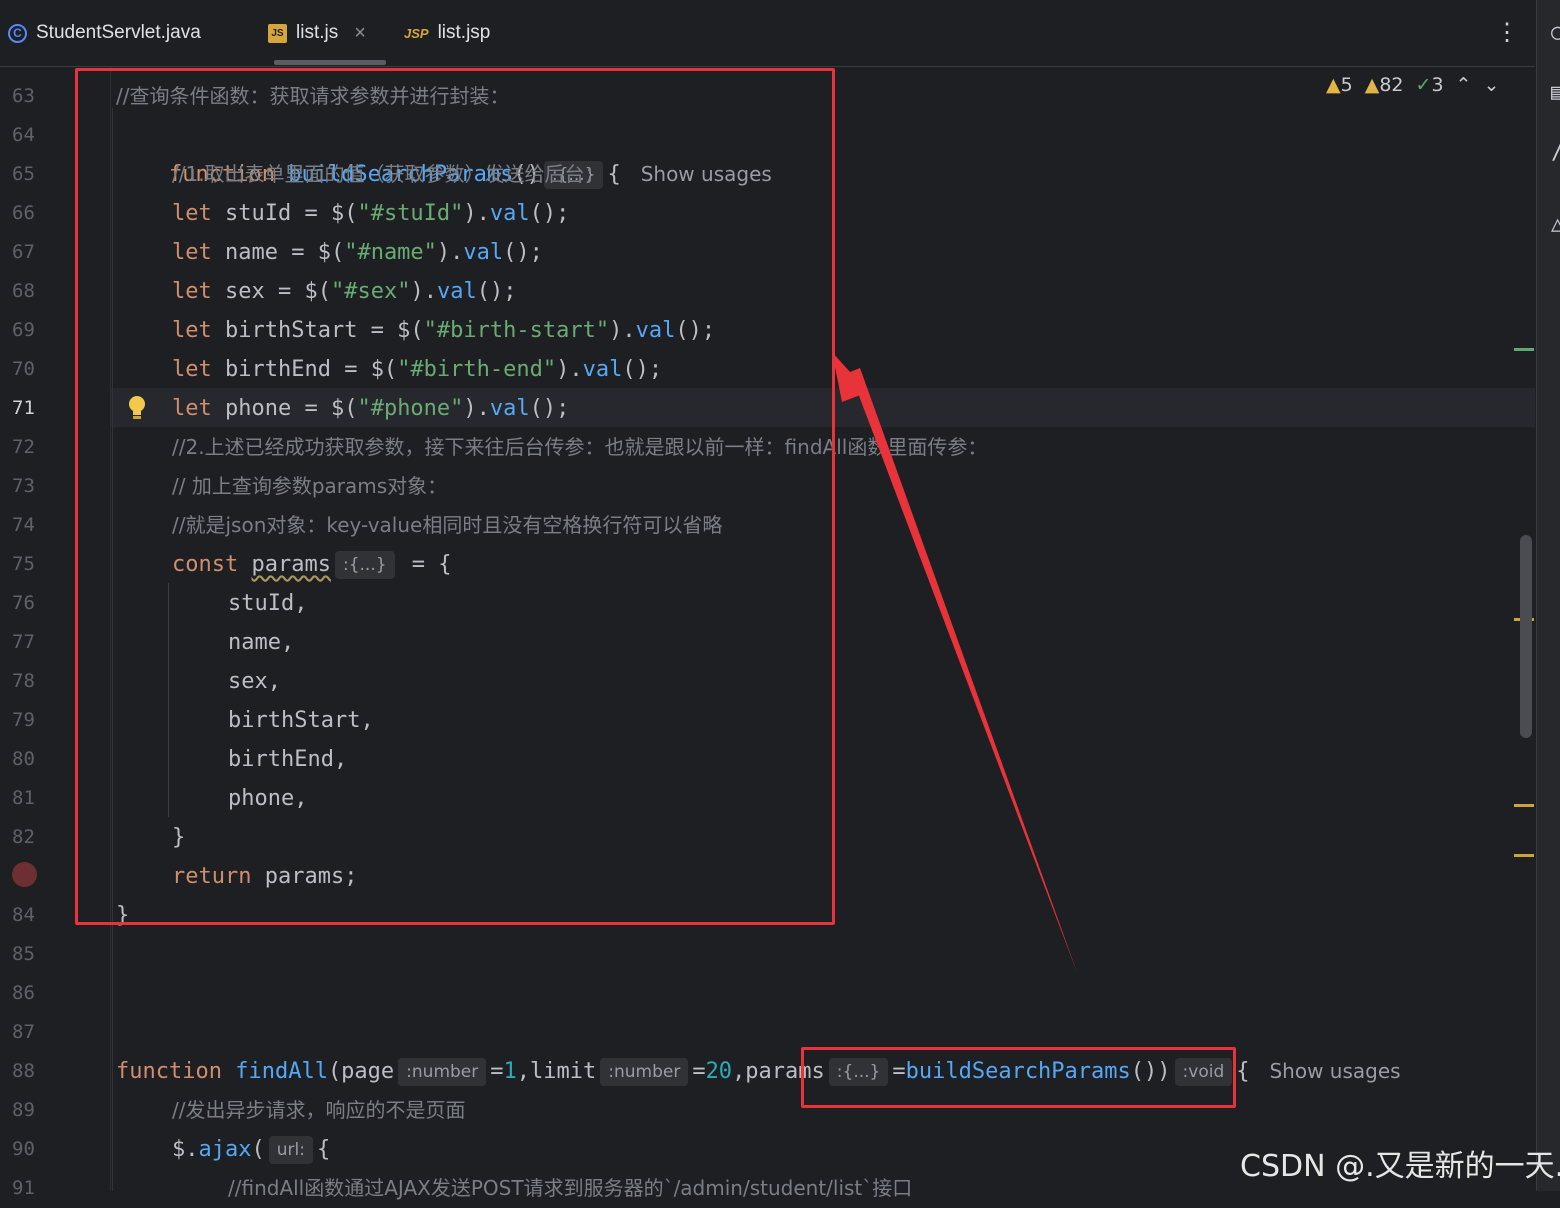  I want to click on watermark: CSDN @.又是新的一天., so click(1400, 1166).